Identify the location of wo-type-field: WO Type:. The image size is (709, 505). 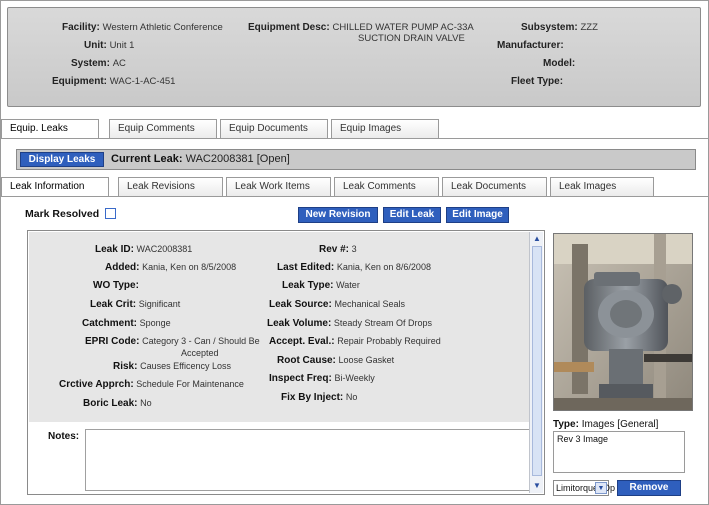
(116, 285).